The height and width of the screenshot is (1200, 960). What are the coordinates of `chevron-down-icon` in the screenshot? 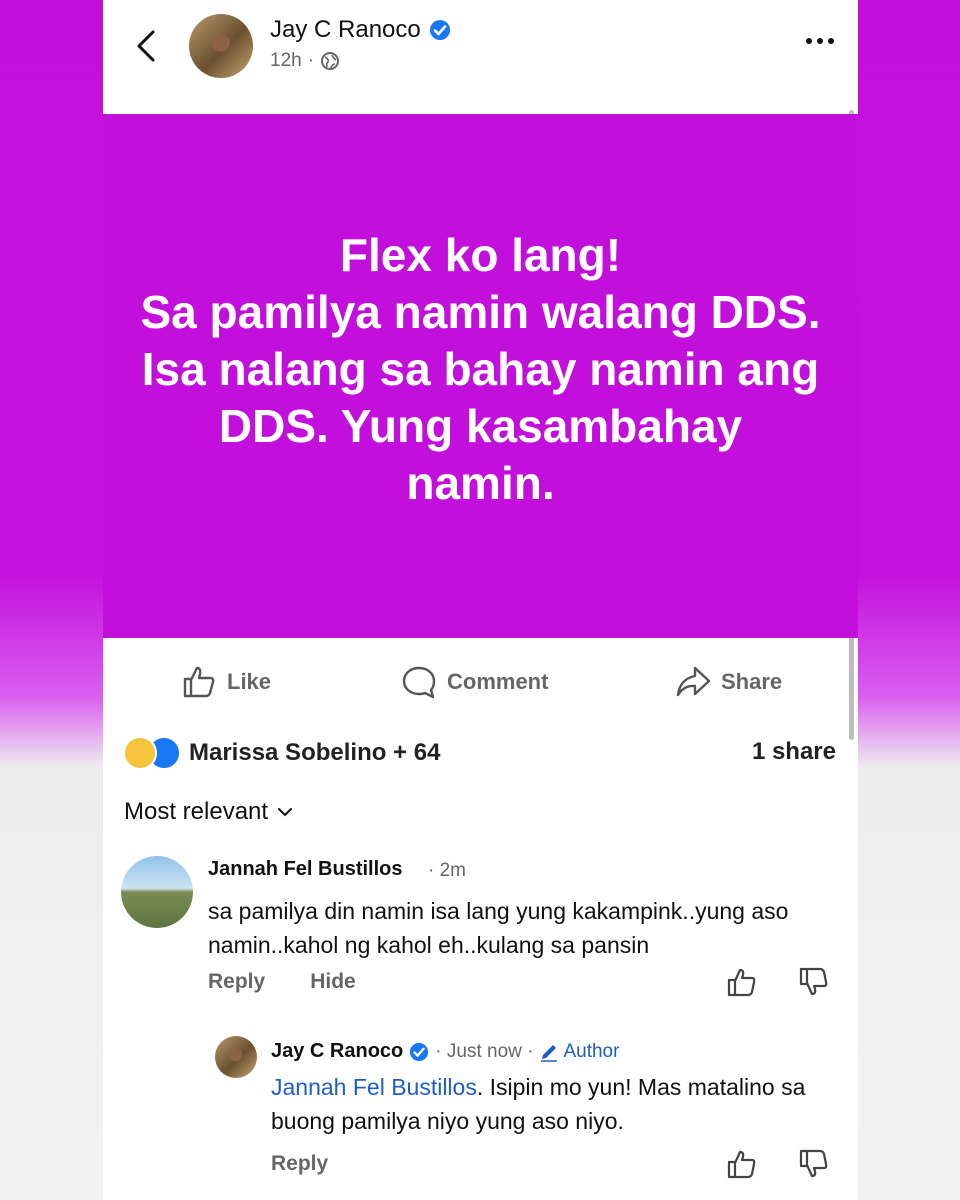 It's located at (285, 812).